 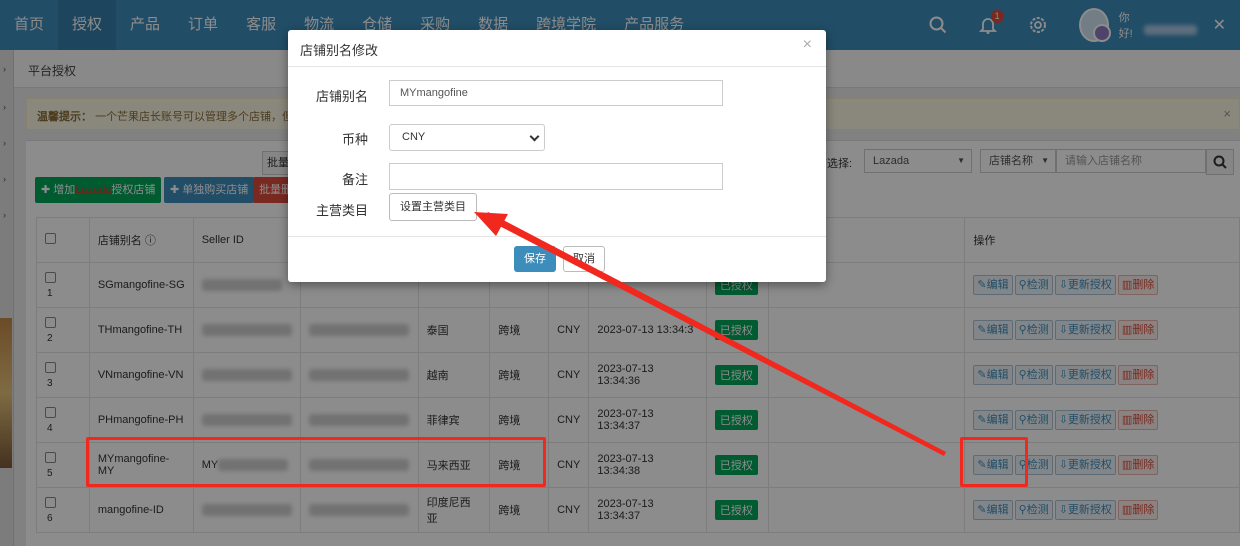 What do you see at coordinates (584, 259) in the screenshot?
I see `cancel-button: 取消` at bounding box center [584, 259].